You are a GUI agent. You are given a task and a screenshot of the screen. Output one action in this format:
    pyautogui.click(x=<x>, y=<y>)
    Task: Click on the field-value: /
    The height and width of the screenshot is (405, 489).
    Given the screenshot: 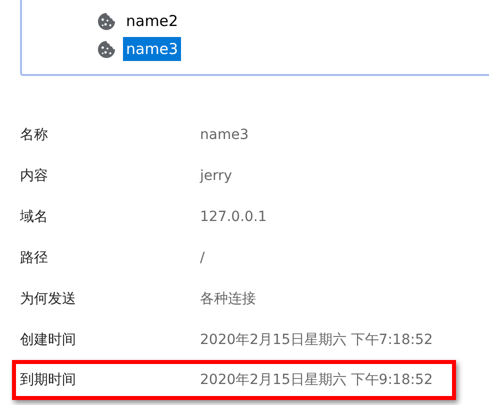 What is the action you would take?
    pyautogui.click(x=202, y=258)
    